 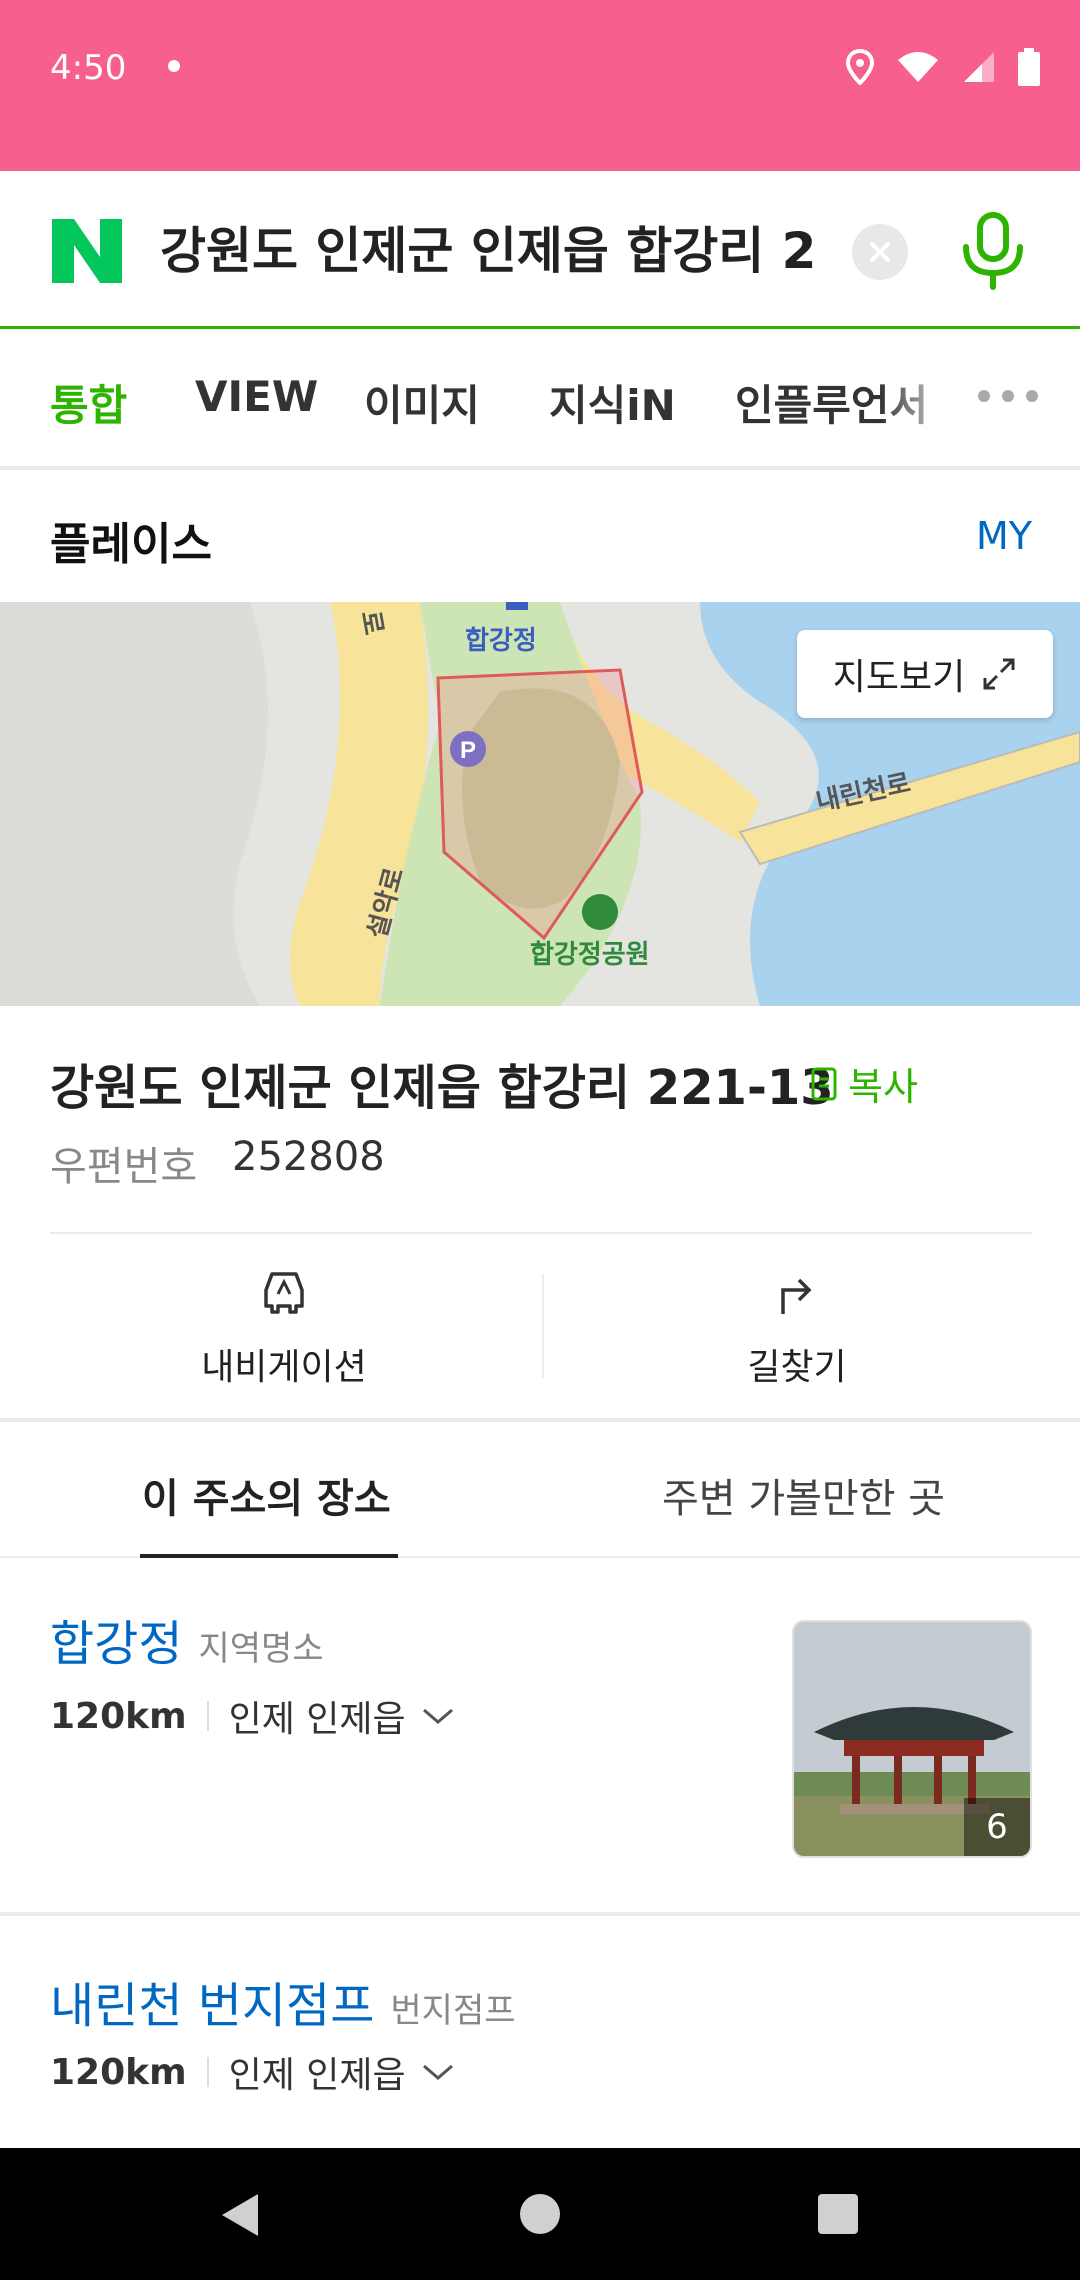 I want to click on recent-apps-icon, so click(x=838, y=2214).